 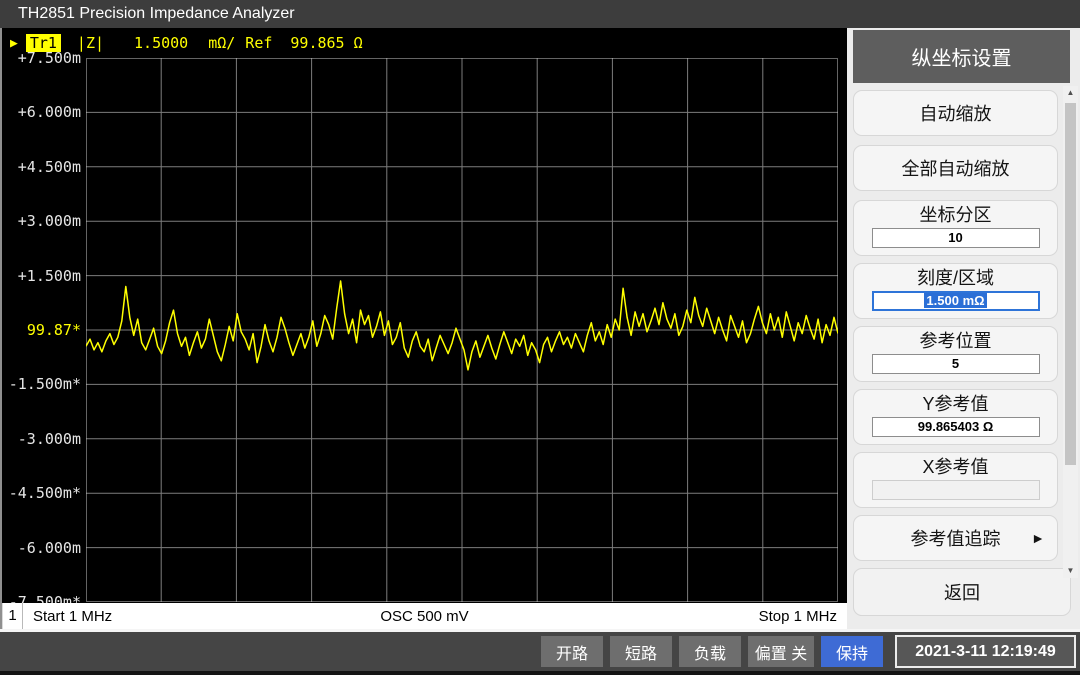 I want to click on reference-position-group: 参考位置 5, so click(x=955, y=354).